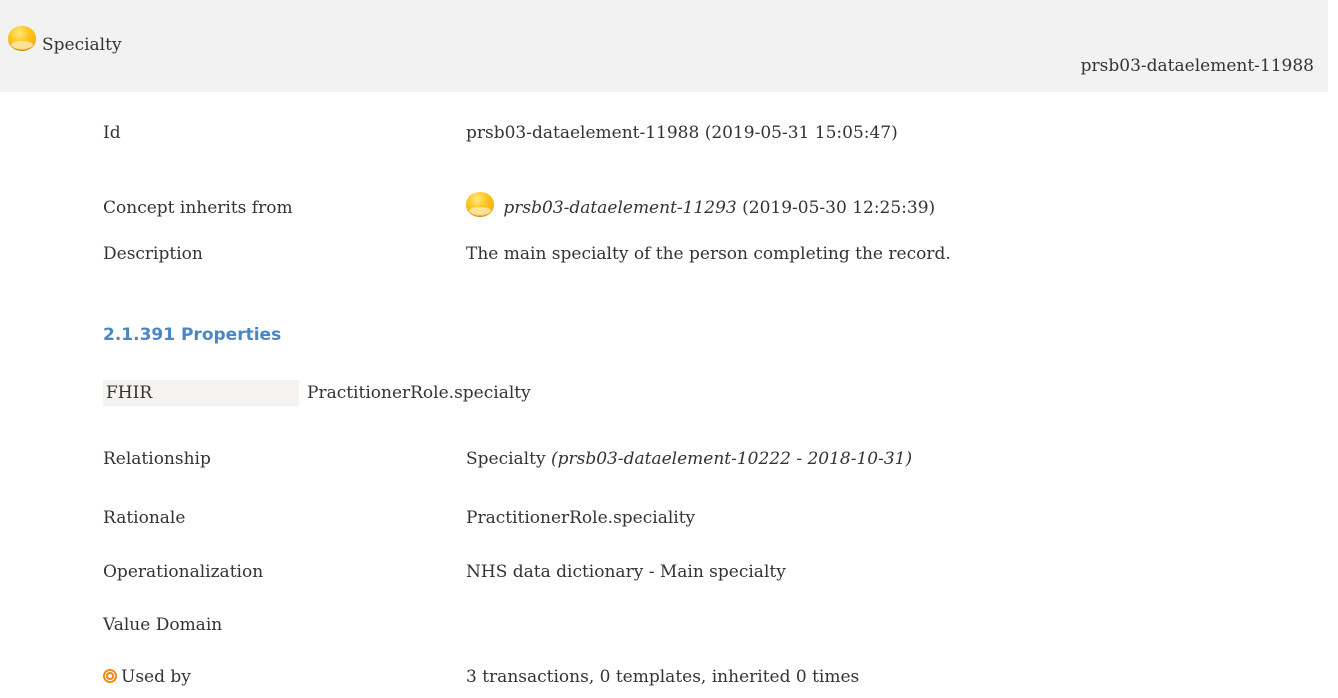  What do you see at coordinates (112, 133) in the screenshot?
I see `id-label: Id` at bounding box center [112, 133].